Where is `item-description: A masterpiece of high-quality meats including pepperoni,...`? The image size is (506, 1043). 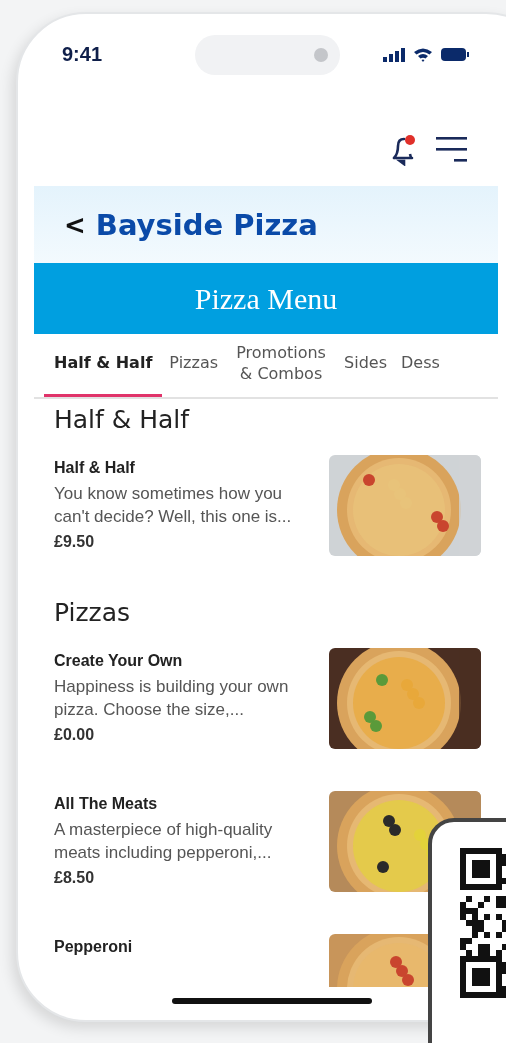 item-description: A masterpiece of high-quality meats including pepperoni,... is located at coordinates (164, 841).